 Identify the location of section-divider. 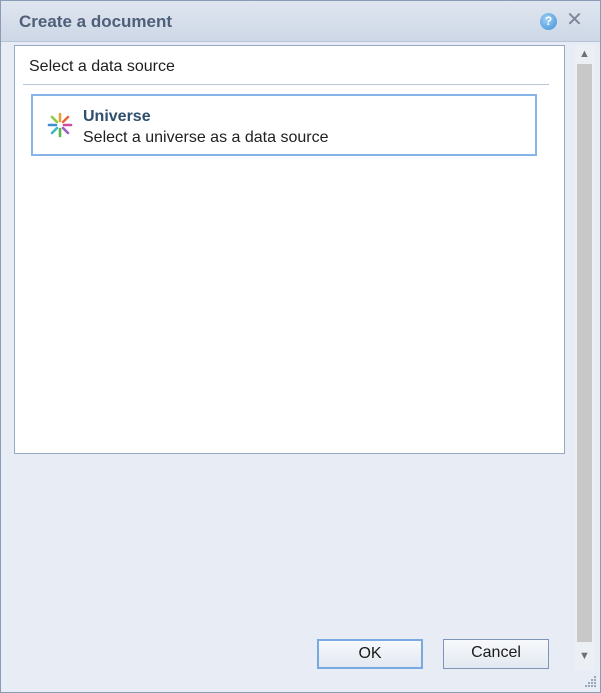
(286, 84).